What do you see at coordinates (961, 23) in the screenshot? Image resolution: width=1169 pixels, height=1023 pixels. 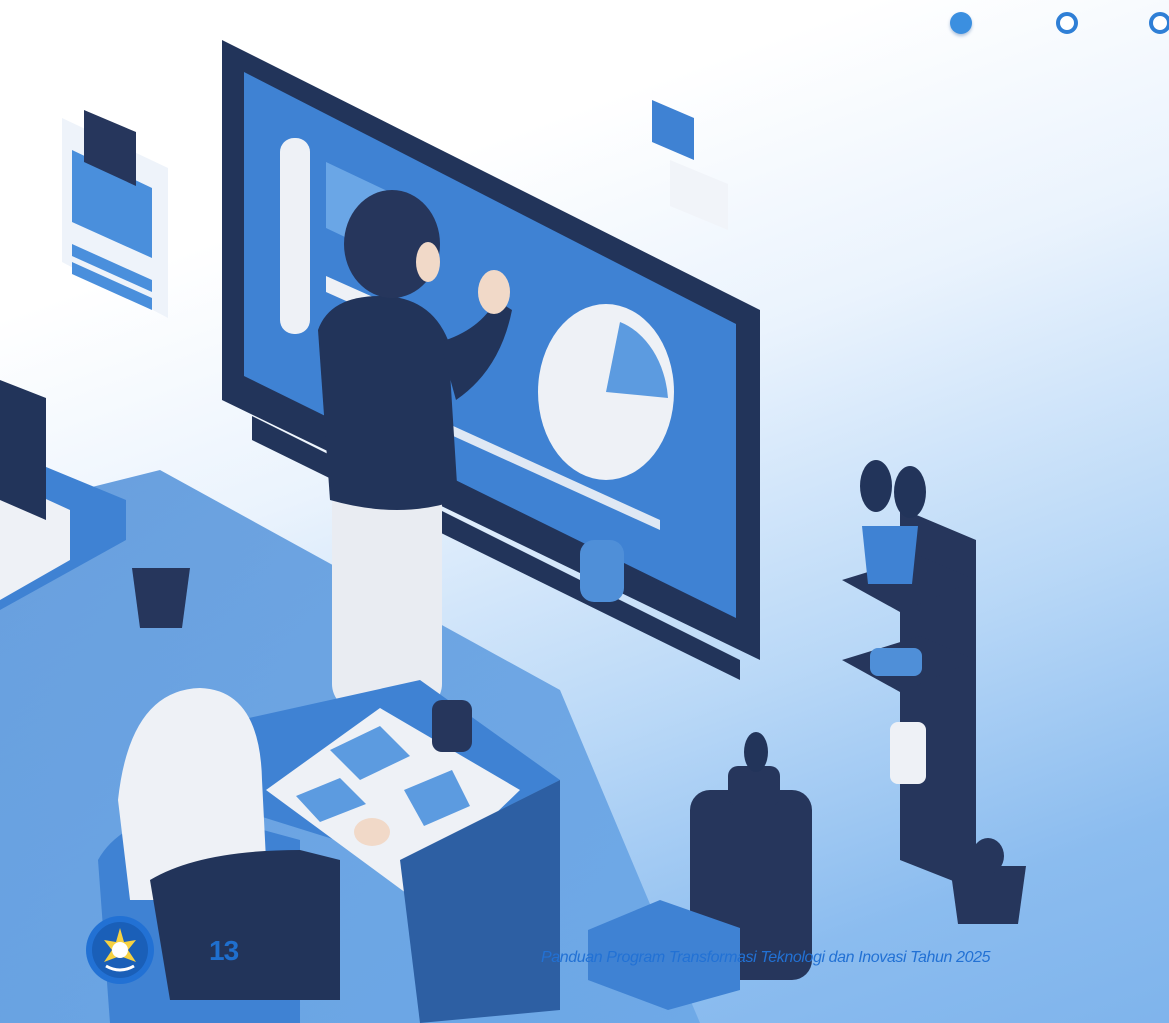 I see `pagination-dot-active` at bounding box center [961, 23].